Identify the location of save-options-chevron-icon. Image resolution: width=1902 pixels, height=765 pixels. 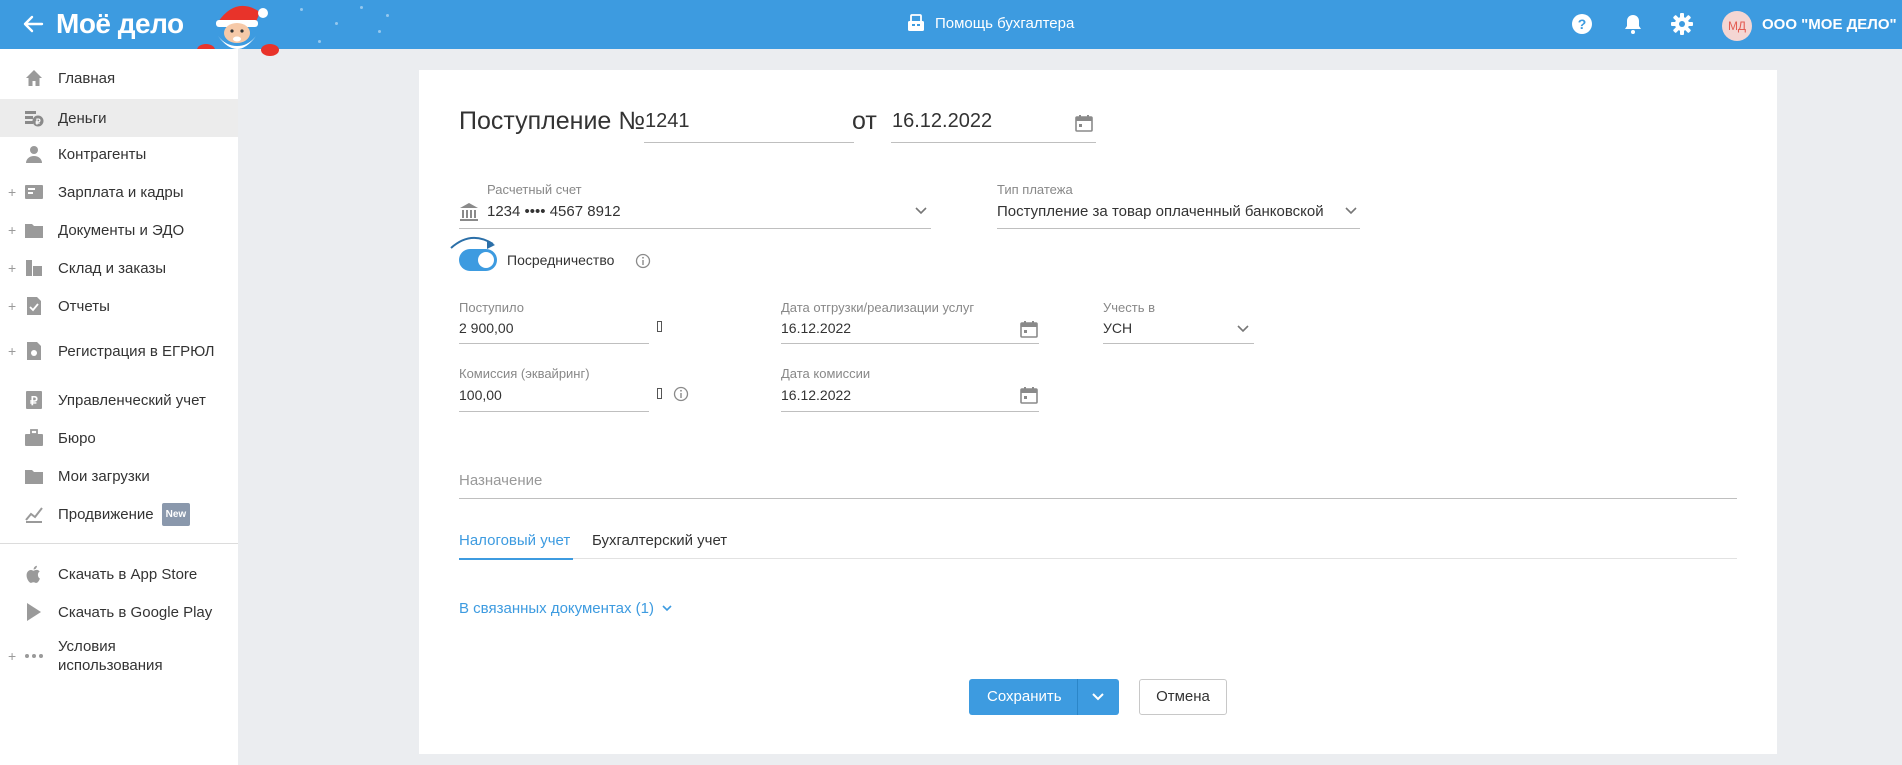
(1098, 697).